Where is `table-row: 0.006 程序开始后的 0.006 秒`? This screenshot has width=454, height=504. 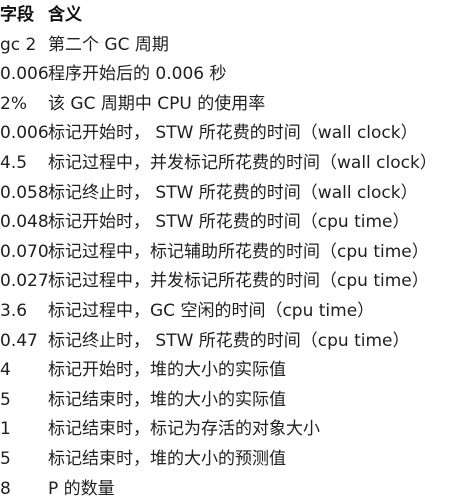
table-row: 0.006 程序开始后的 0.006 秒 is located at coordinates (227, 75).